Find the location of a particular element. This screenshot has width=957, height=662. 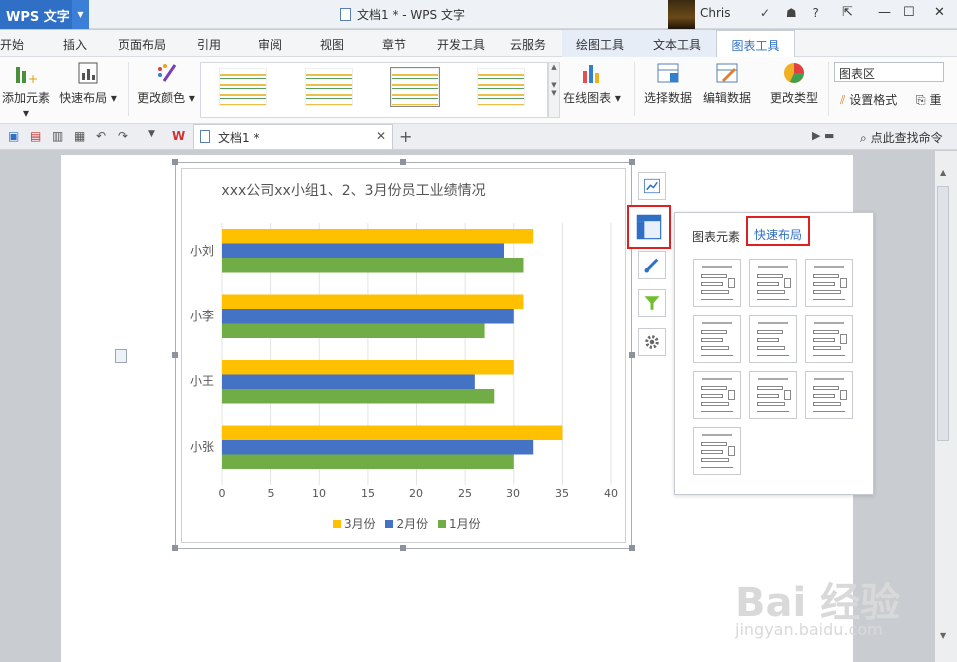

redo-icon: ↷ is located at coordinates (125, 136).